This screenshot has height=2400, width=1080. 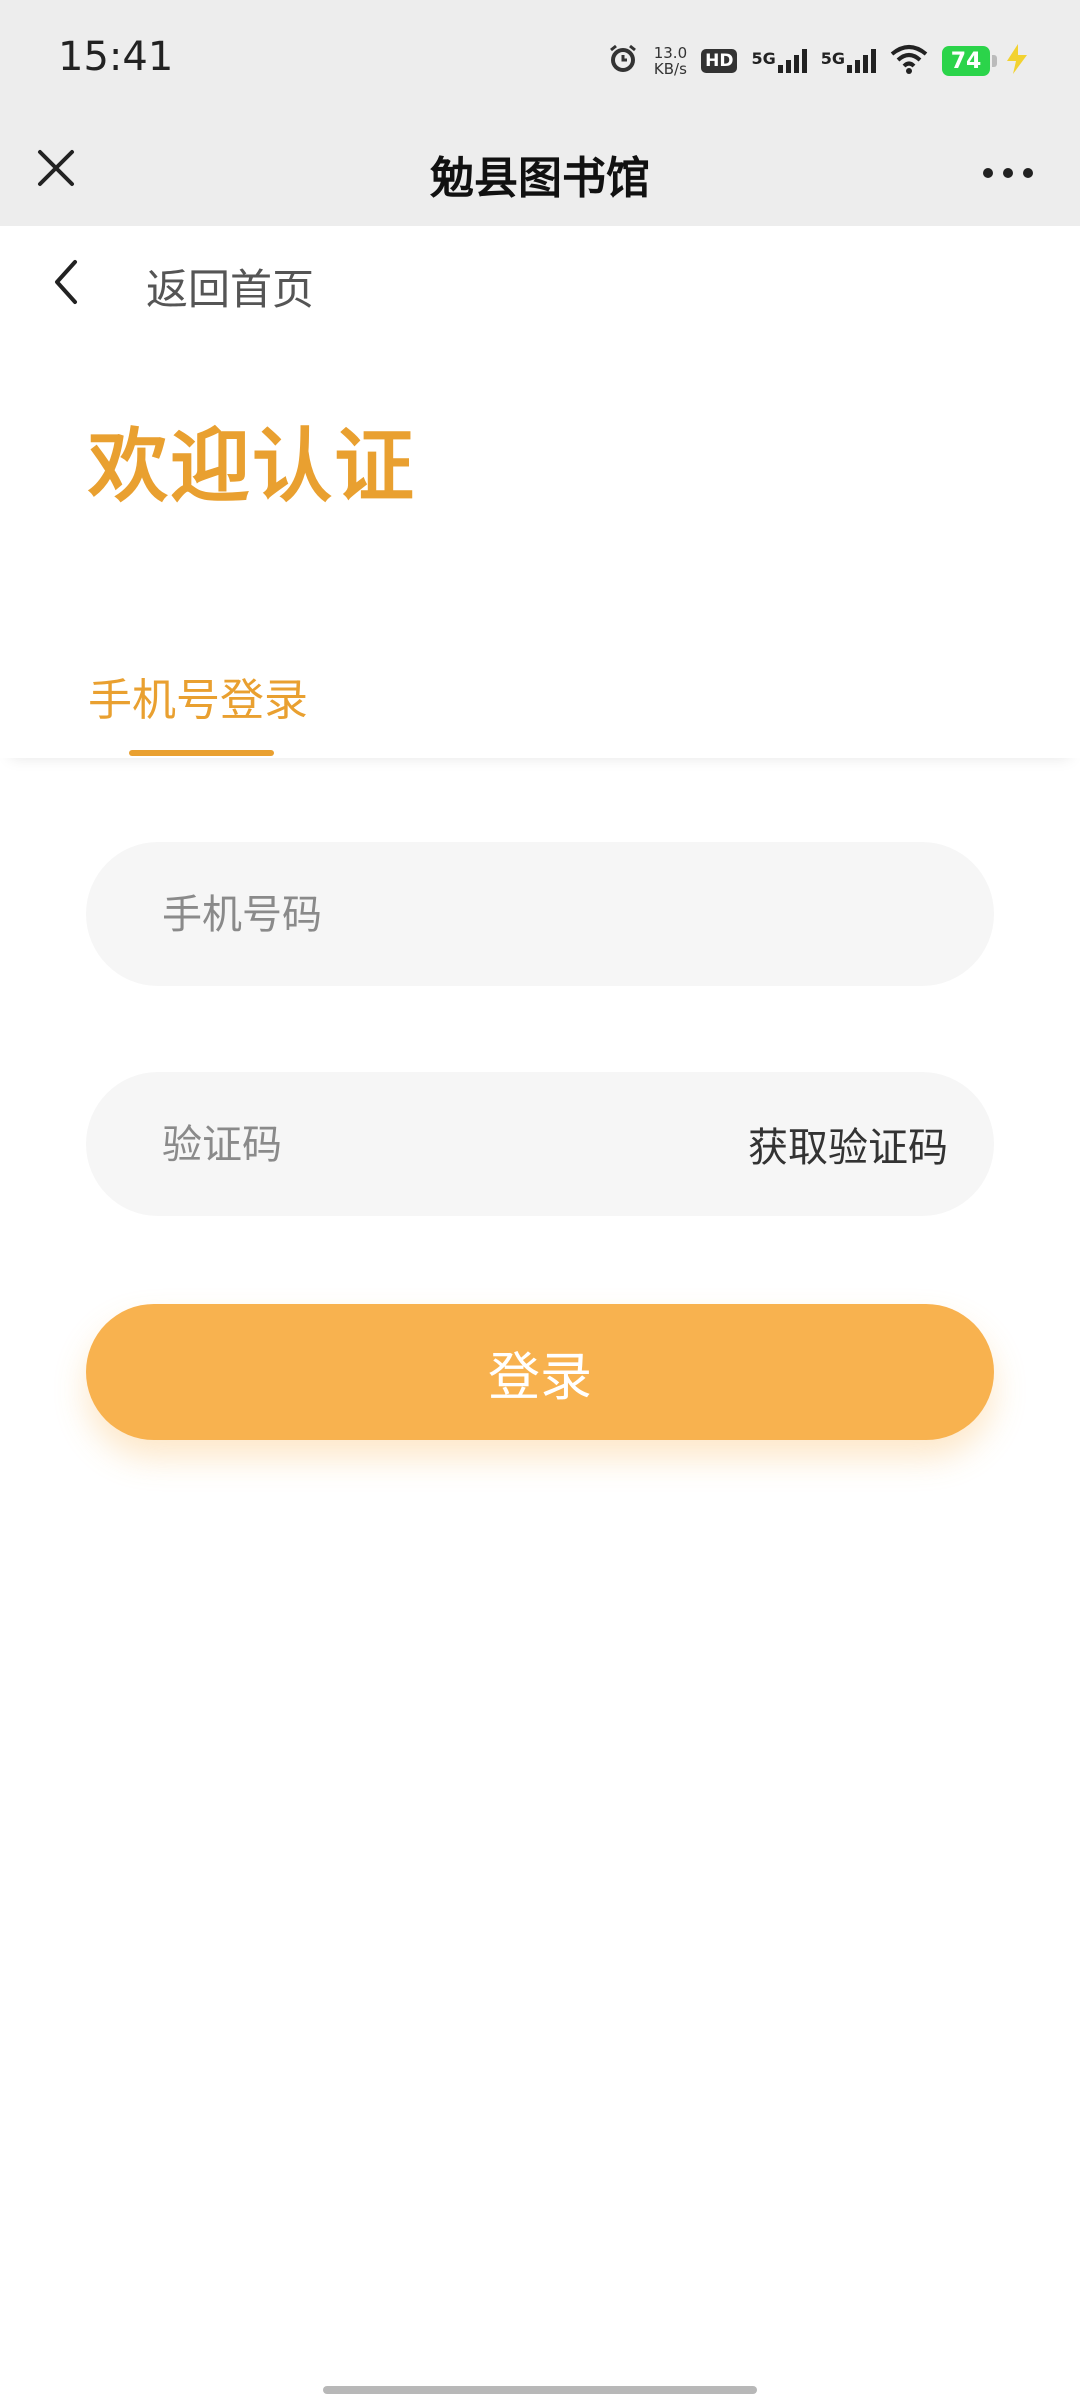 I want to click on status-icons: 13.0 KB/s HD 5G 5G 74, so click(x=818, y=61).